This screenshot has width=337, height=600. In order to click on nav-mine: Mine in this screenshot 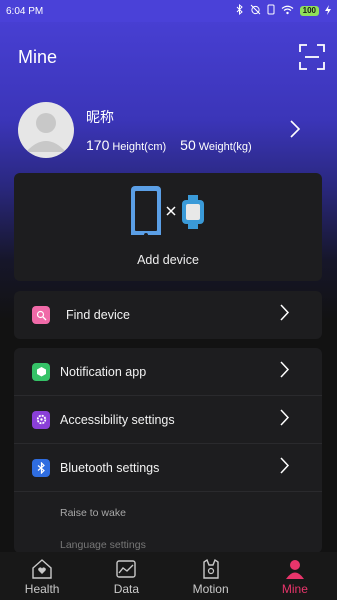, I will do `click(295, 577)`.